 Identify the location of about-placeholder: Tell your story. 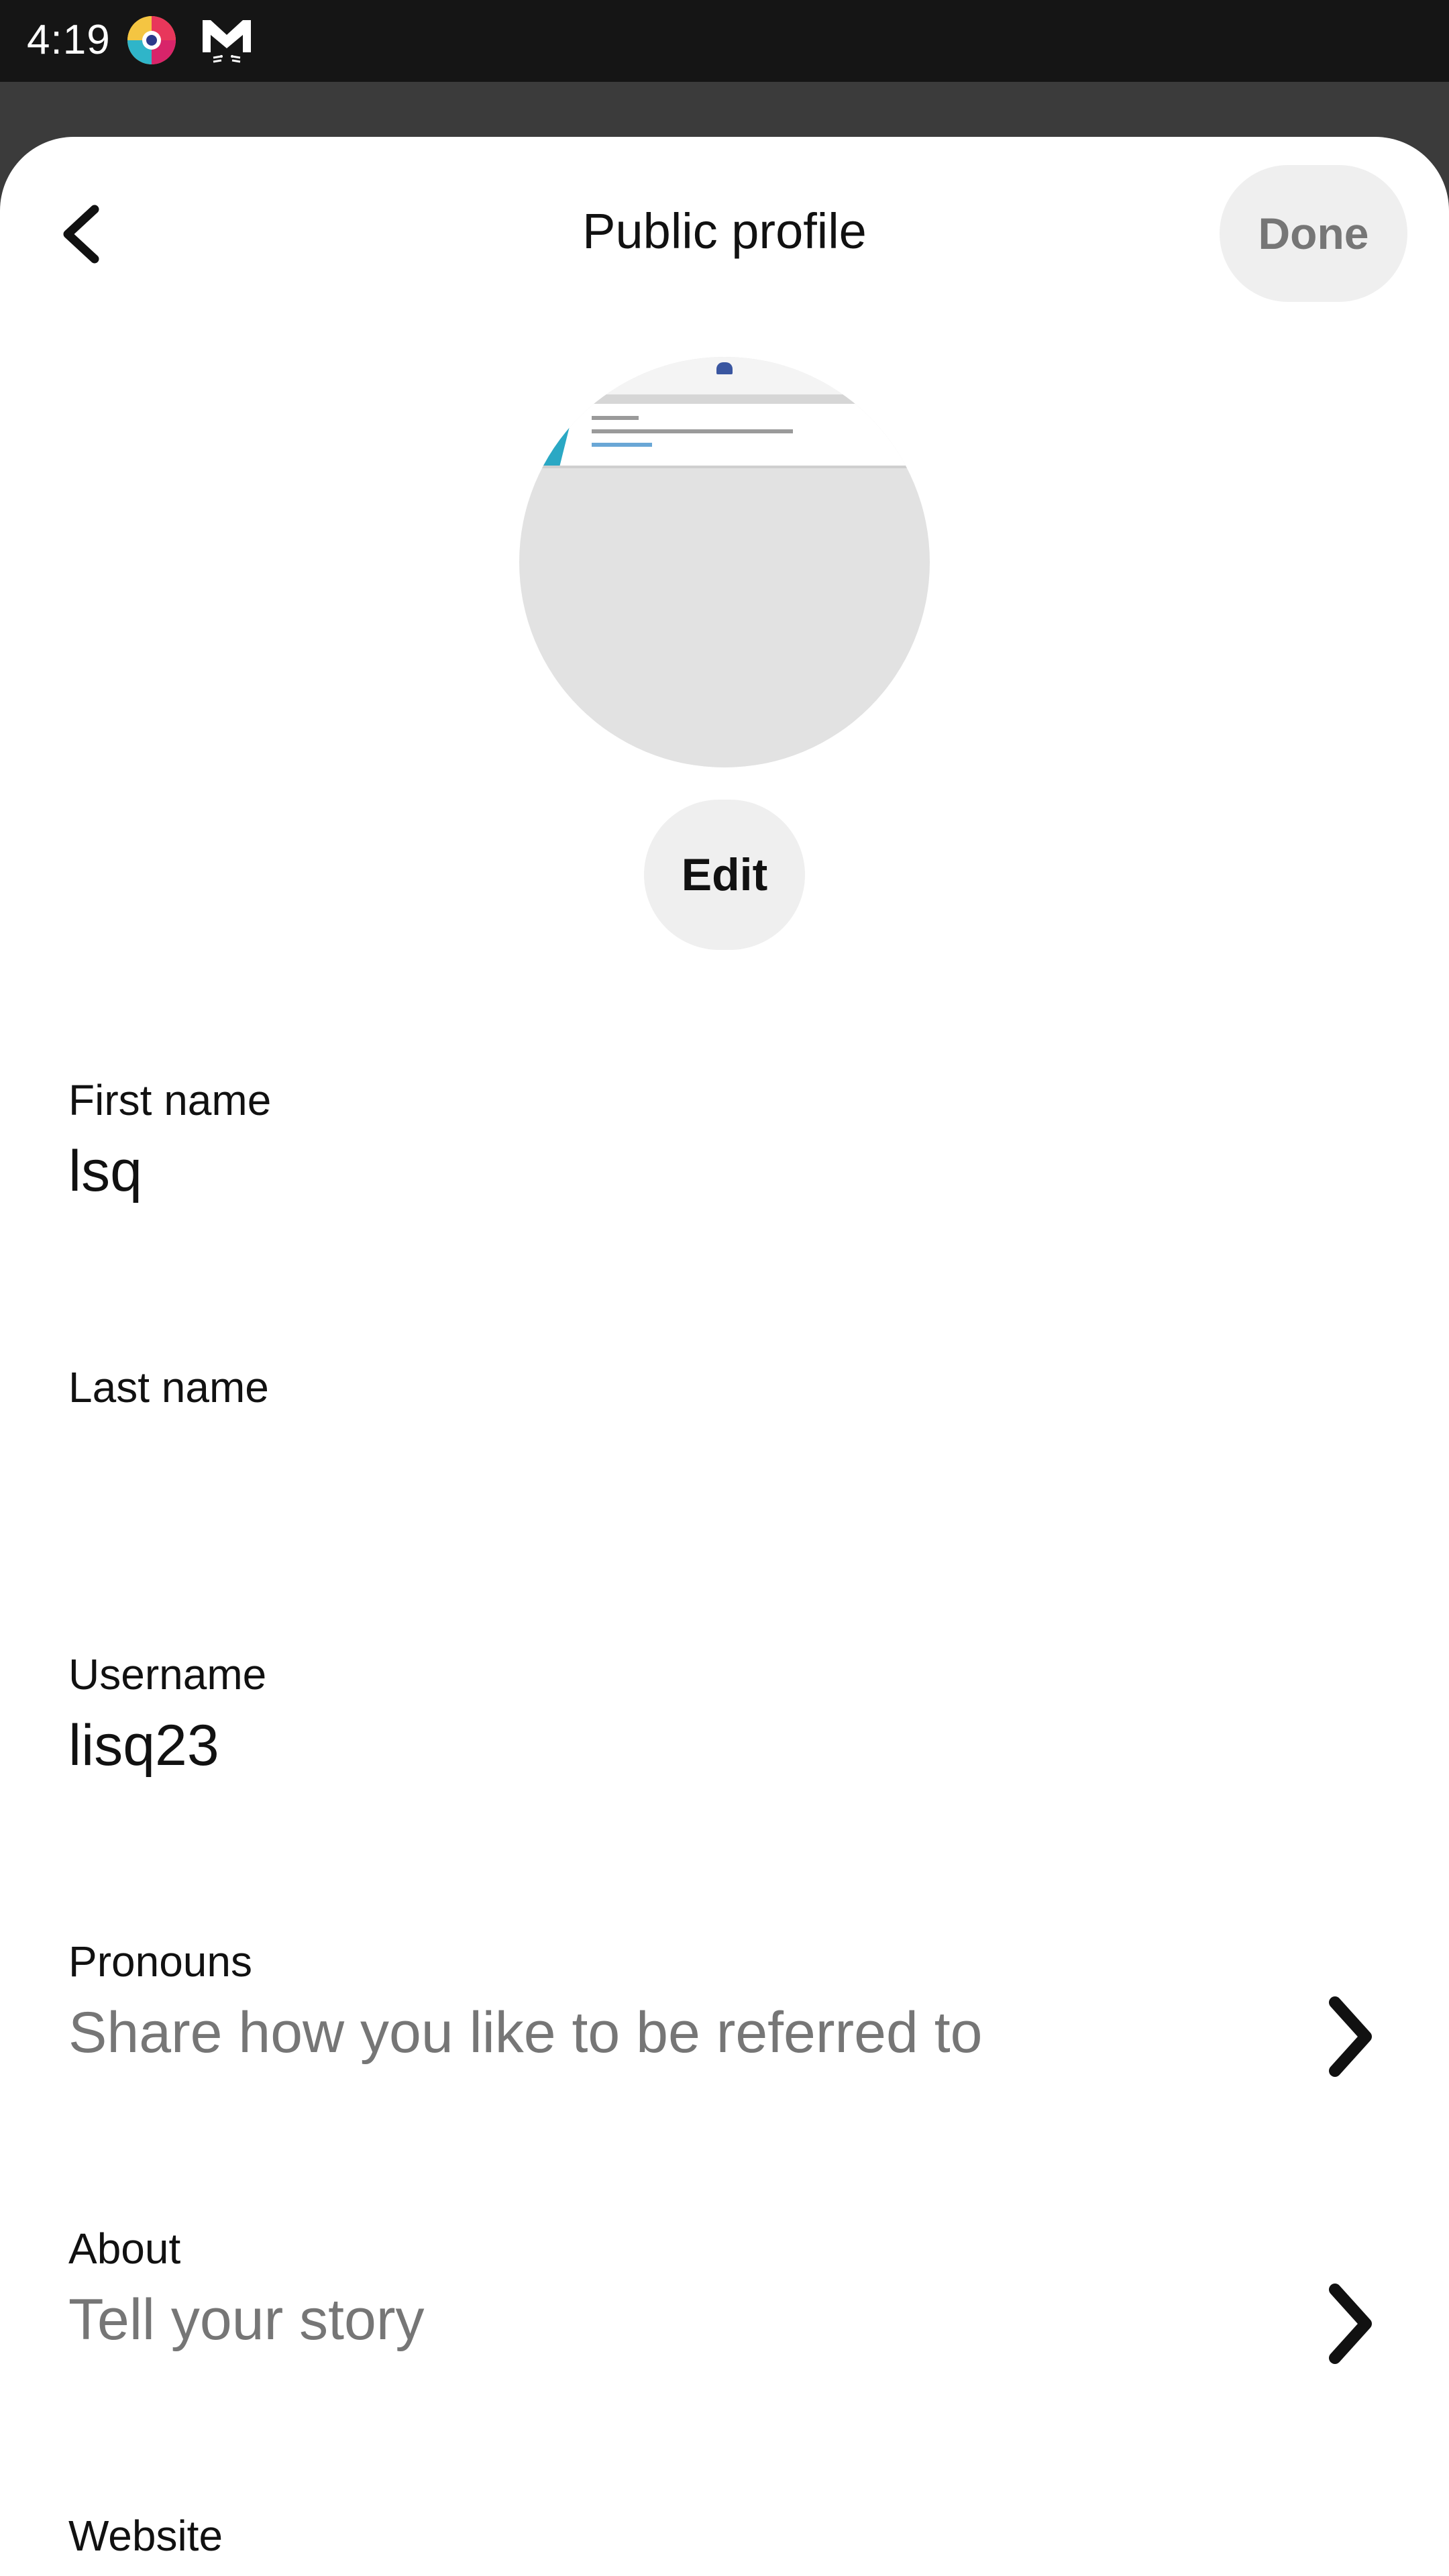
(246, 2320).